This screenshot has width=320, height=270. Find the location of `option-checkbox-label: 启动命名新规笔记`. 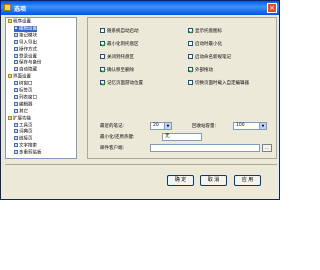

option-checkbox-label: 启动命名新规笔记 is located at coordinates (213, 57).